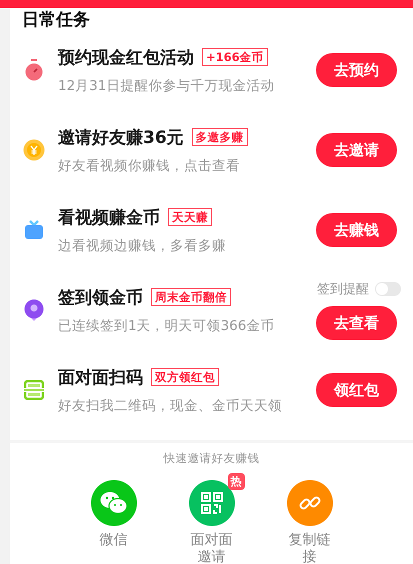 The image size is (413, 564). What do you see at coordinates (212, 503) in the screenshot?
I see `qr-code-icon` at bounding box center [212, 503].